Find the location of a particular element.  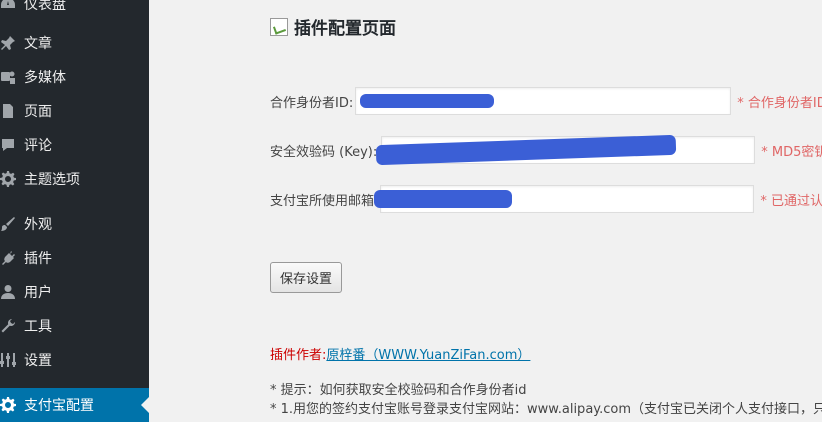

sidebar-item-plugins: 插件 is located at coordinates (74, 258).